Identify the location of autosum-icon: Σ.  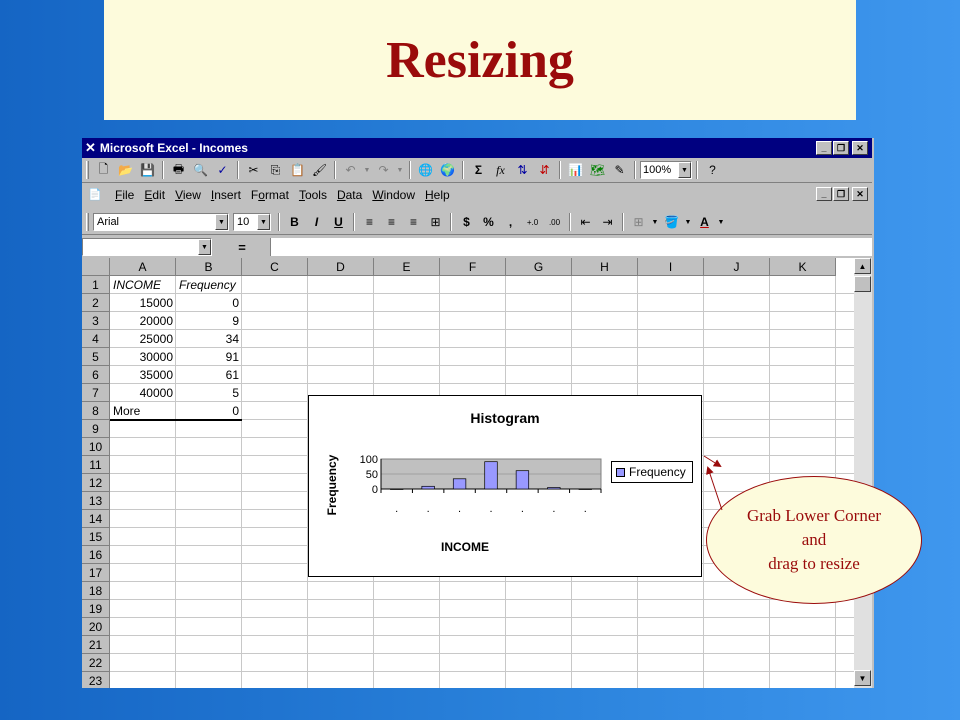
(478, 170).